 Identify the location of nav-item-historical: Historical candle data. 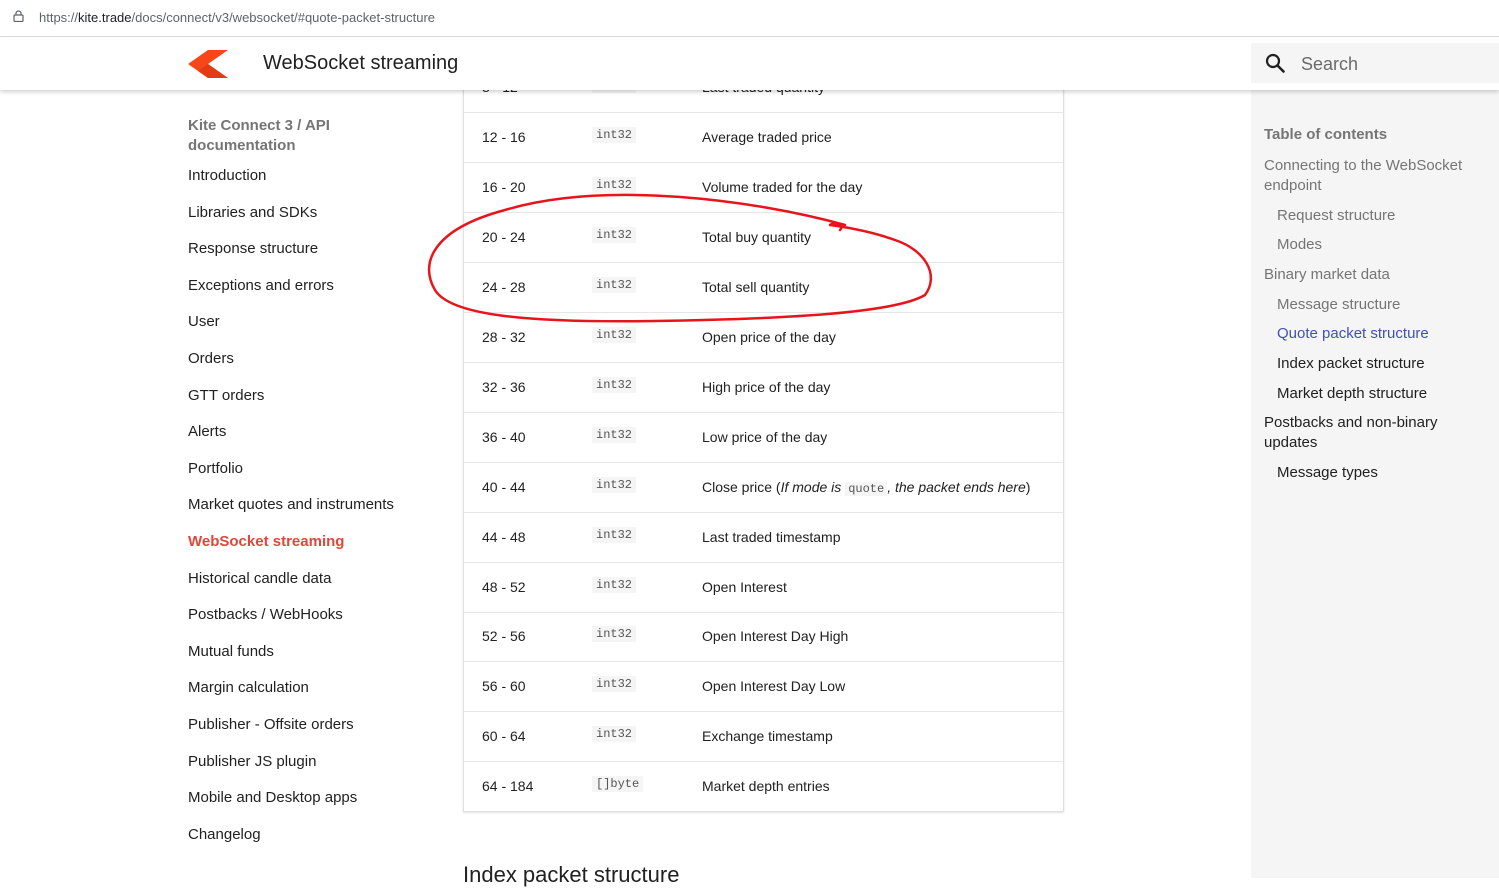
(313, 587).